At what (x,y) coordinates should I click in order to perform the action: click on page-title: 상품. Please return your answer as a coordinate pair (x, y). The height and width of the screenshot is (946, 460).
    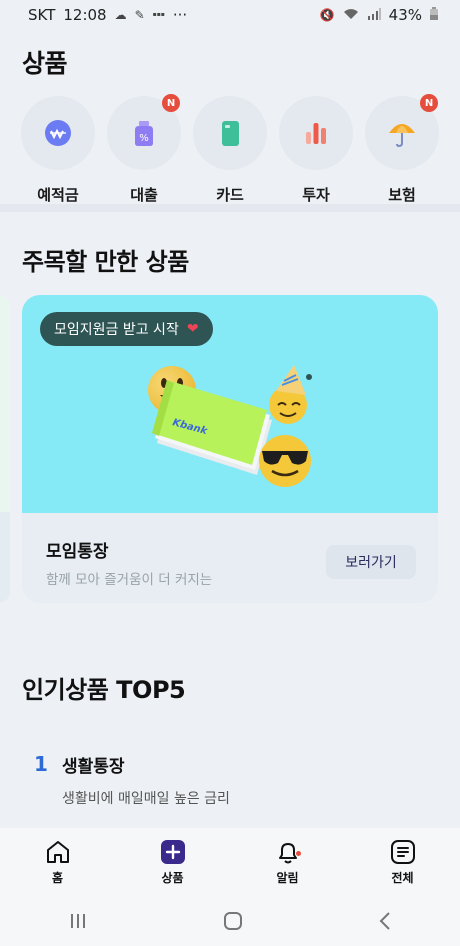
    Looking at the image, I should click on (45, 63).